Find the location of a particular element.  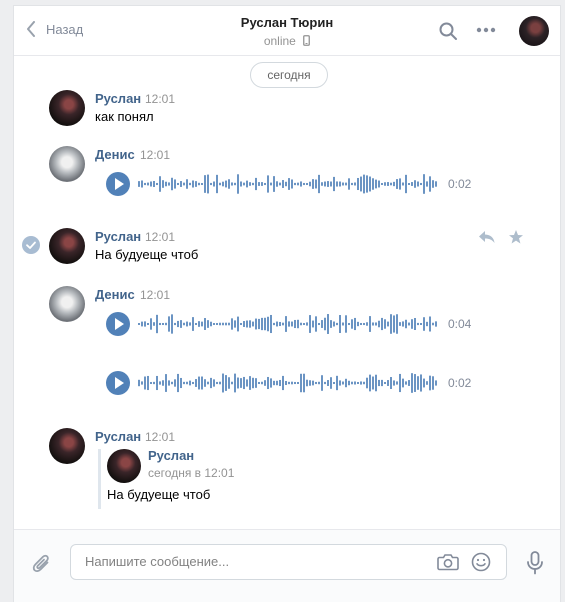

forwarded-avatar is located at coordinates (124, 466).